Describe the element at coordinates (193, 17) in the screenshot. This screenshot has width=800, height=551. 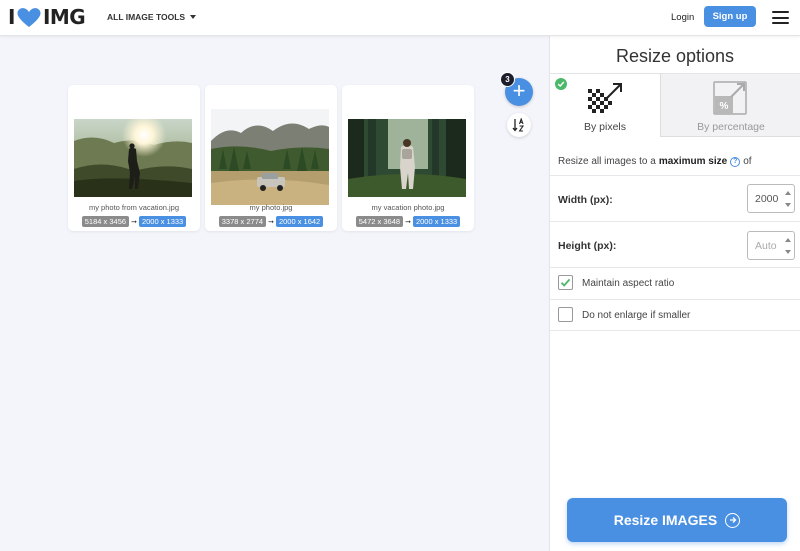
I see `caret-down-icon` at that location.